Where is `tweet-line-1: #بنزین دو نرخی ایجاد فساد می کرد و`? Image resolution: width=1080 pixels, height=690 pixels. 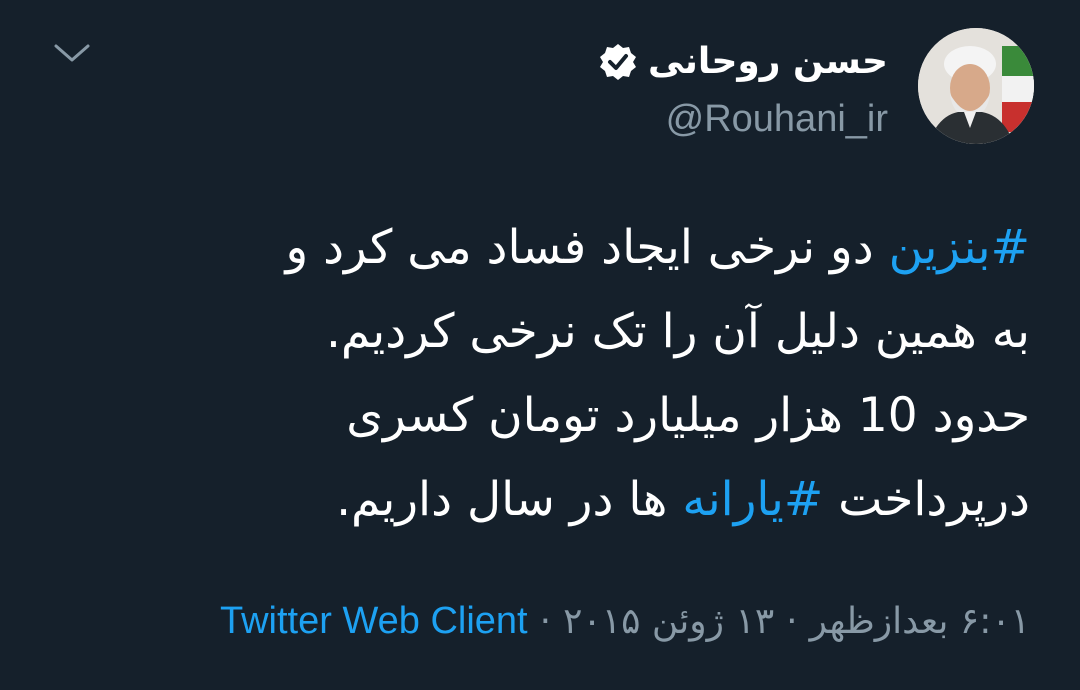 tweet-line-1: #بنزین دو نرخی ایجاد فساد می کرد و is located at coordinates (535, 248).